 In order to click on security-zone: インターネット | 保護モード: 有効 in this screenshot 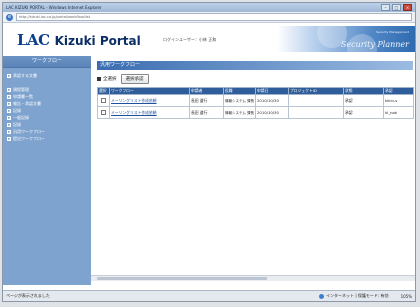, I will do `click(354, 296)`.